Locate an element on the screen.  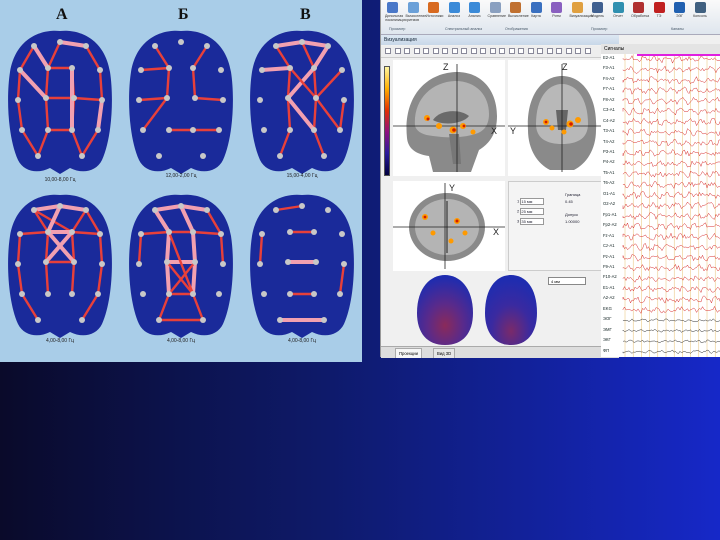
ribbon-button: Вычисление is located at coordinates (518, 10).